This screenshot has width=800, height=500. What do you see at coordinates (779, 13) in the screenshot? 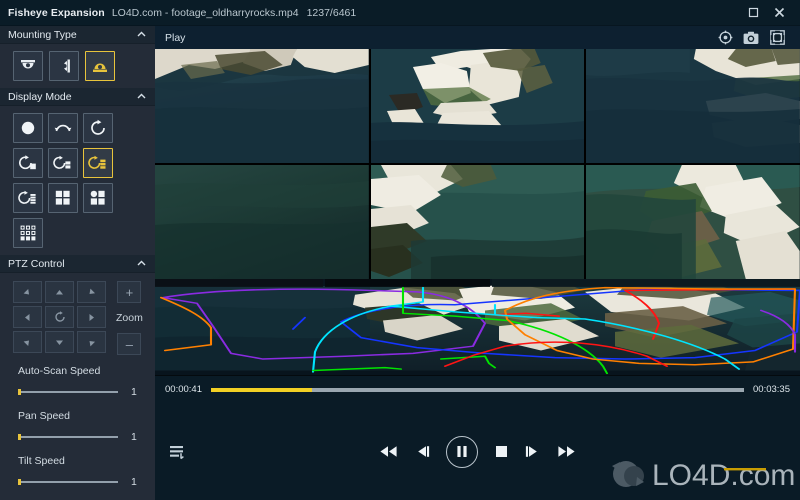
I see `close-button` at bounding box center [779, 13].